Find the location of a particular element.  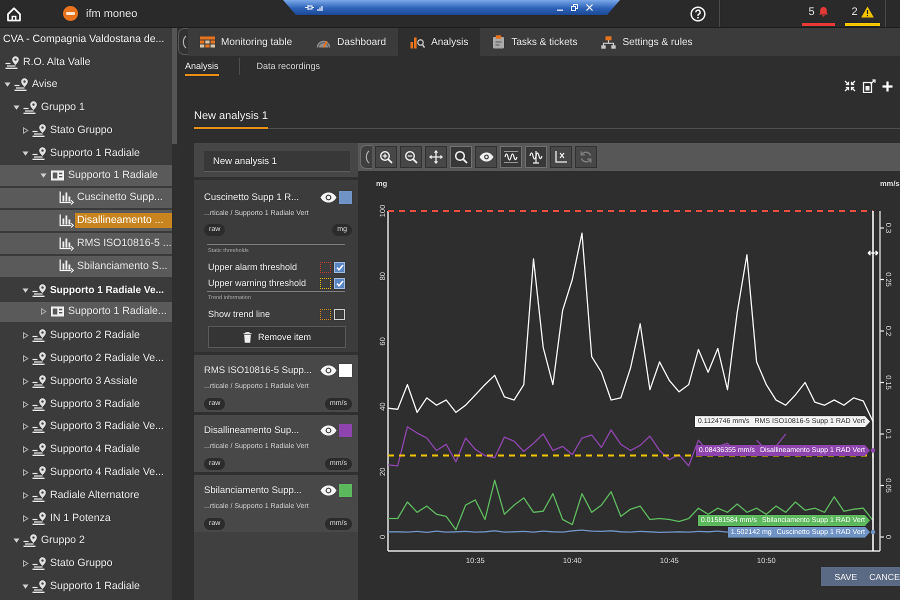

main-tab: Analysis is located at coordinates (439, 42).